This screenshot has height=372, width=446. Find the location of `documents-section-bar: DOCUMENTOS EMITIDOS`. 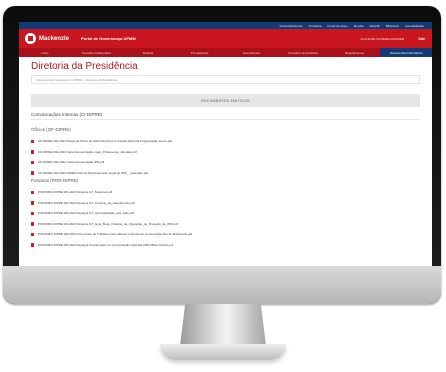

documents-section-bar: DOCUMENTOS EMITIDOS is located at coordinates (225, 100).